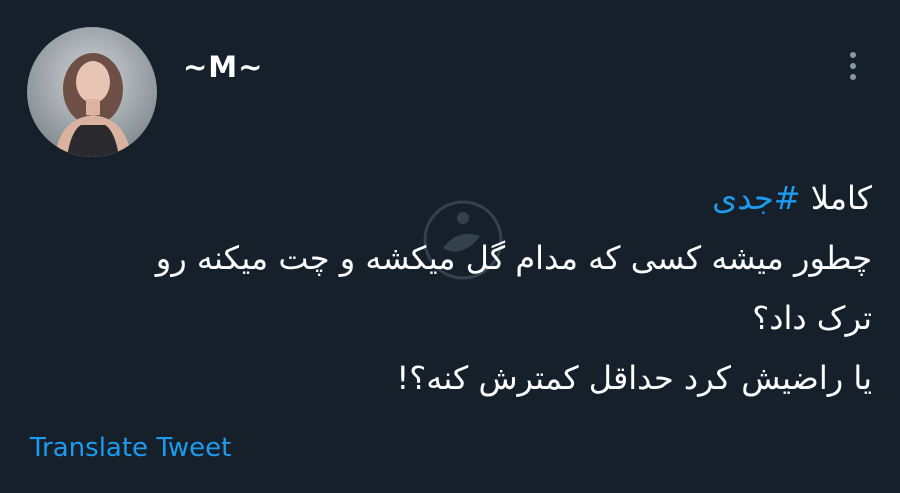  I want to click on translate-tweet-link: Translate Tweet, so click(130, 448).